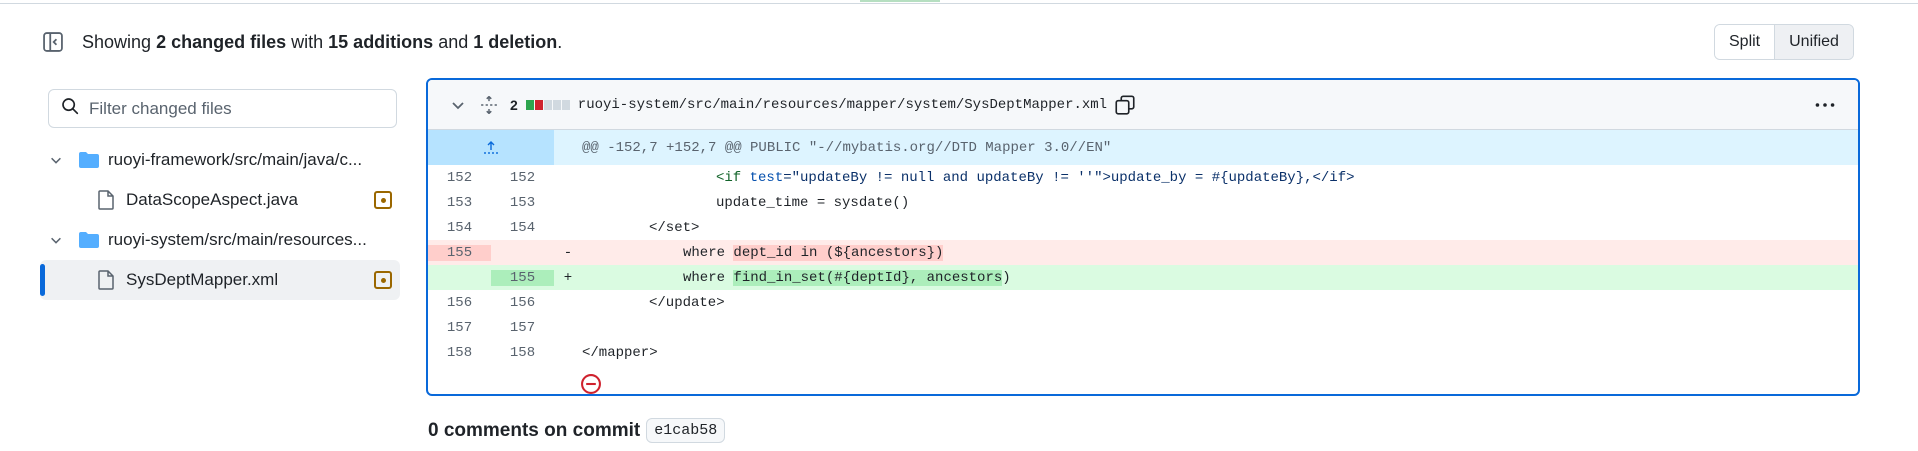  Describe the element at coordinates (1143, 227) in the screenshot. I see `diff-line-154: 154 154 </set>` at that location.